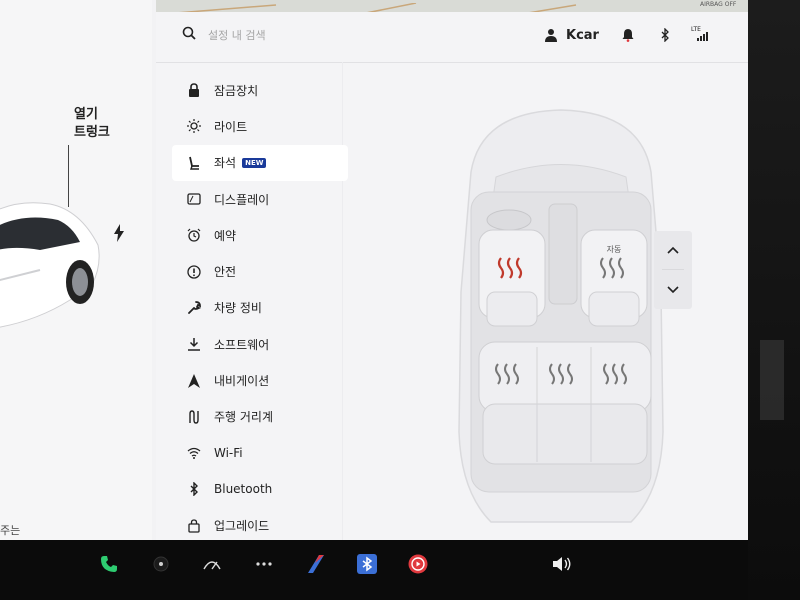 Image resolution: width=800 pixels, height=600 pixels. I want to click on menu-item-label: Wi-Fi, so click(228, 453).